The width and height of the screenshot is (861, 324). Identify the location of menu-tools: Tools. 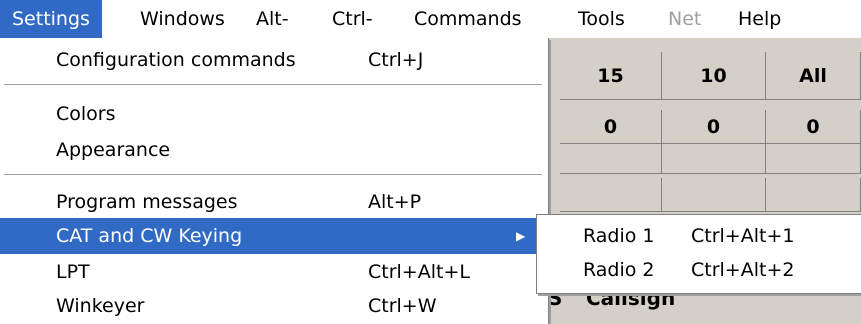
(601, 19).